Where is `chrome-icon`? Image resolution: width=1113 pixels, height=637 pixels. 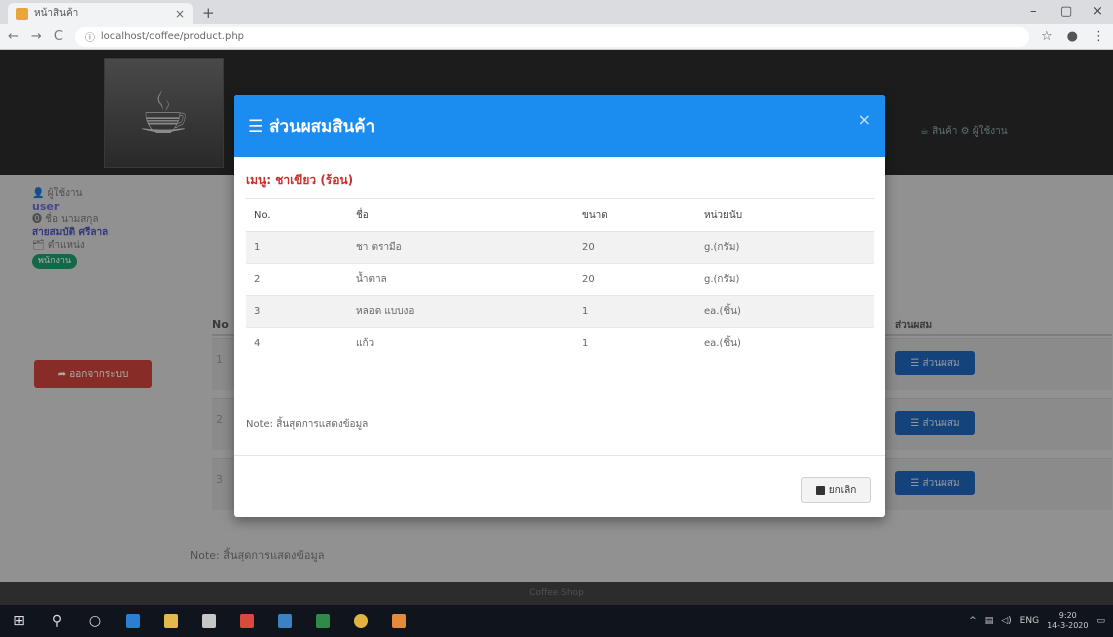
chrome-icon is located at coordinates (361, 621).